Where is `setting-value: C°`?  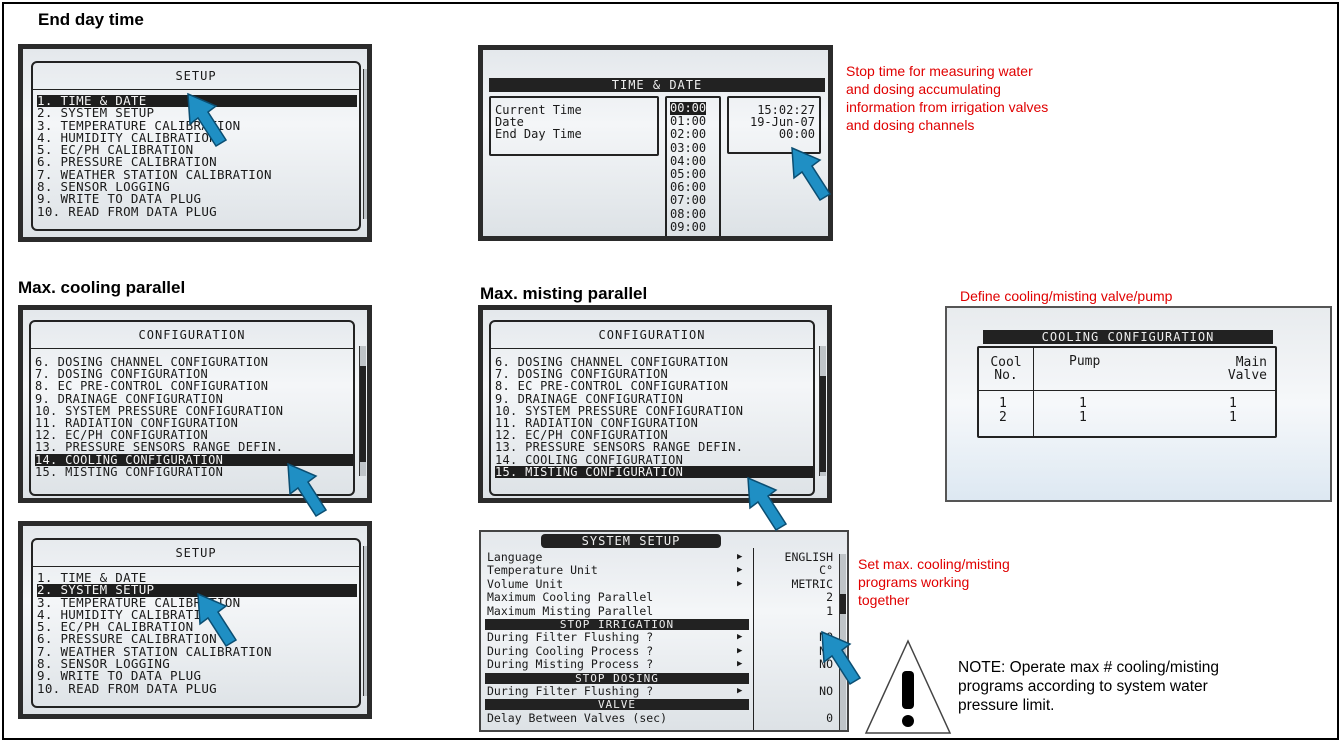 setting-value: C° is located at coordinates (826, 571).